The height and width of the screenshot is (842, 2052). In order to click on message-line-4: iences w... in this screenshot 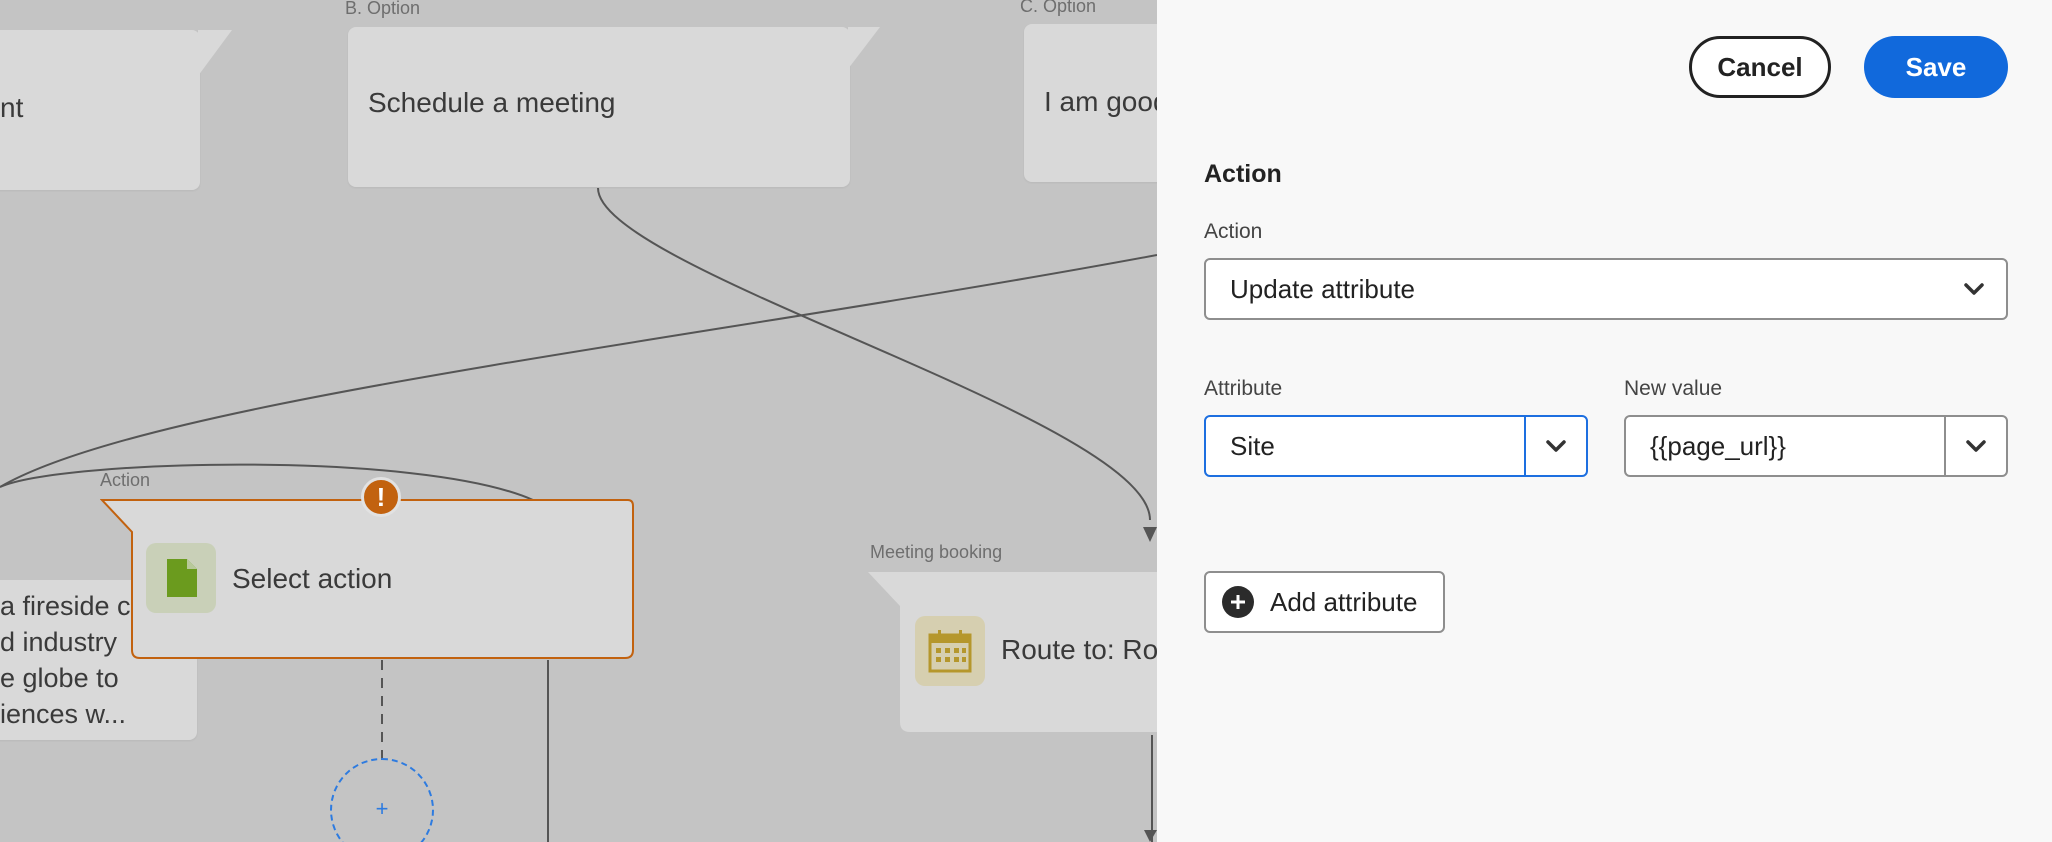, I will do `click(63, 714)`.